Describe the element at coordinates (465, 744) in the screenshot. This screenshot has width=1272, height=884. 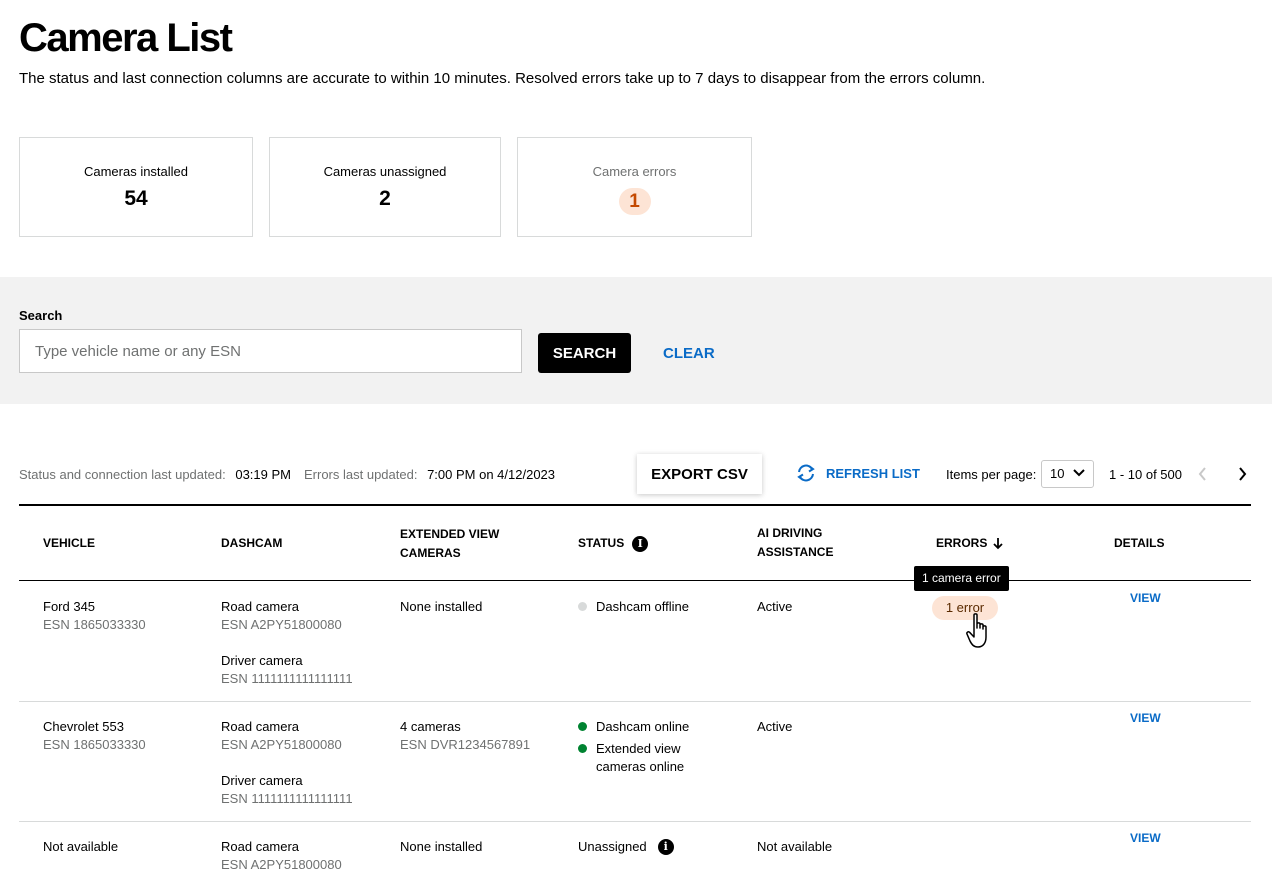
I see `extended-esn: ESN DVR1234567891` at that location.